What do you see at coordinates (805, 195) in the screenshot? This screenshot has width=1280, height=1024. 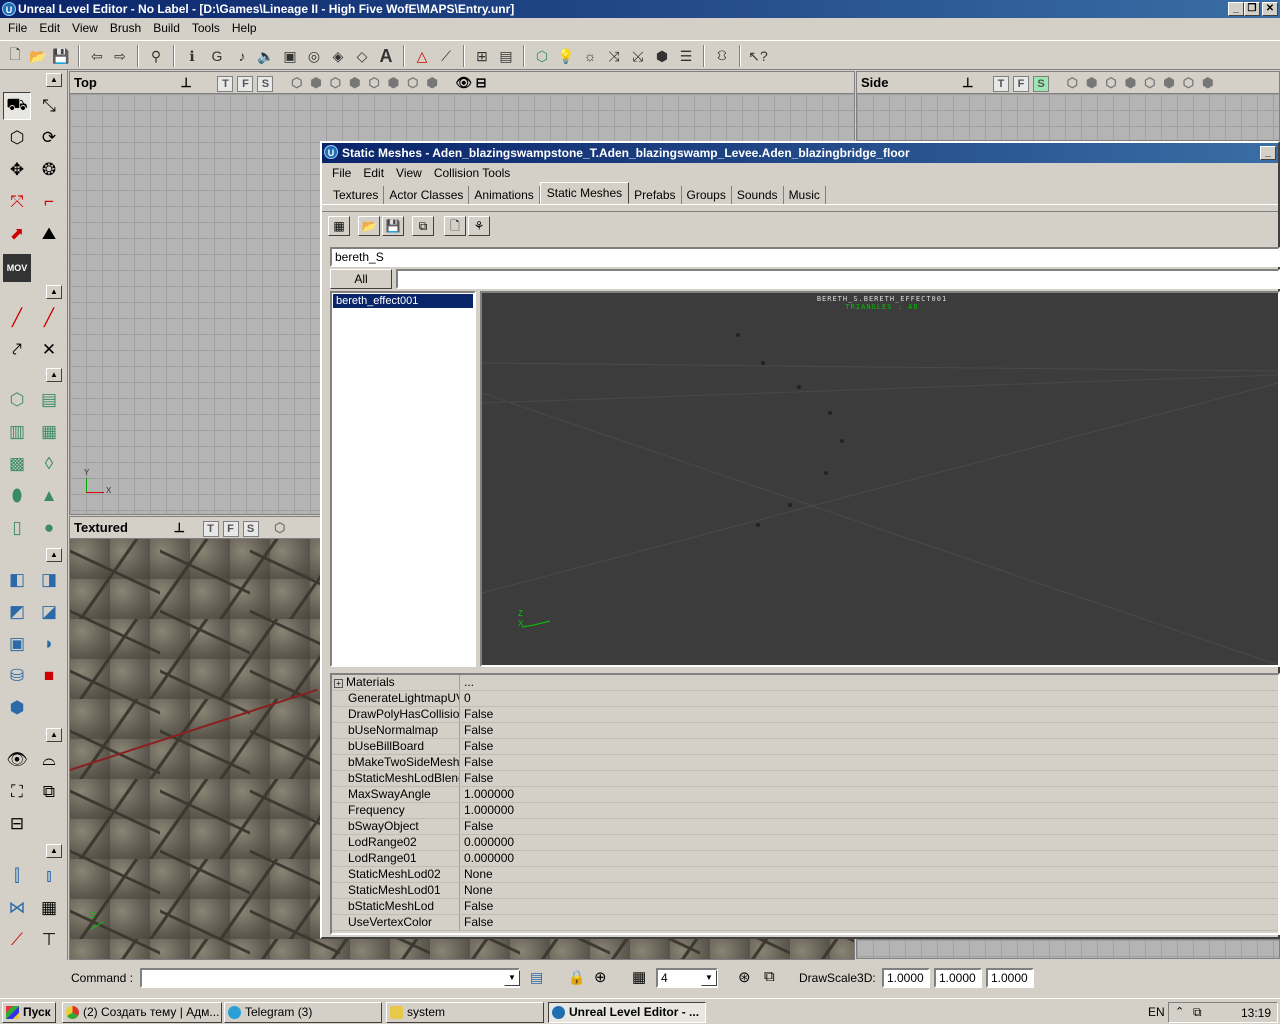 I see `tab-music: Music` at bounding box center [805, 195].